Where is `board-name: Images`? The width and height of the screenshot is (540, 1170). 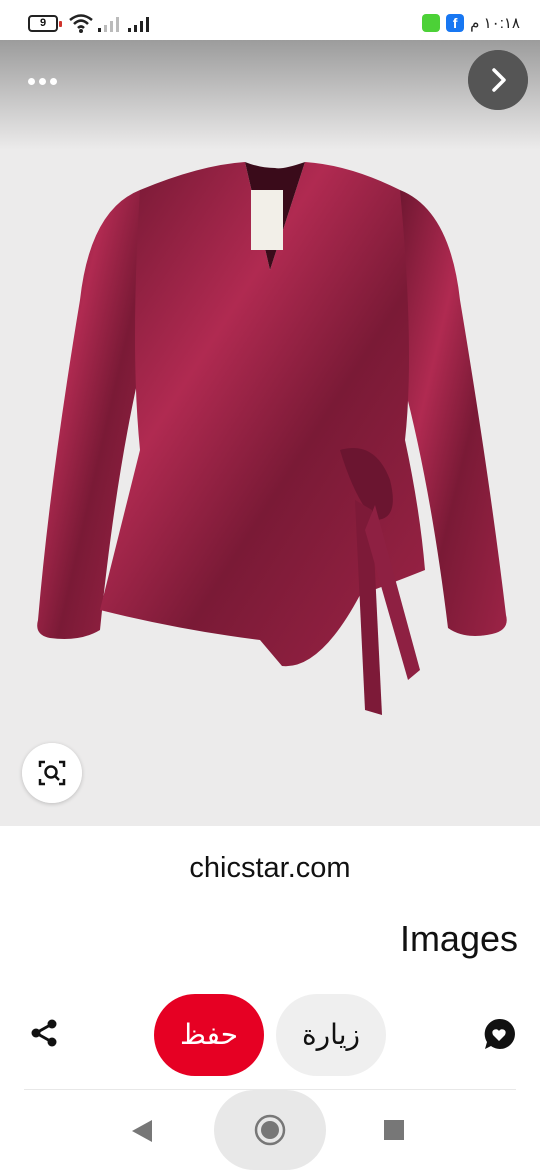 board-name: Images is located at coordinates (458, 938).